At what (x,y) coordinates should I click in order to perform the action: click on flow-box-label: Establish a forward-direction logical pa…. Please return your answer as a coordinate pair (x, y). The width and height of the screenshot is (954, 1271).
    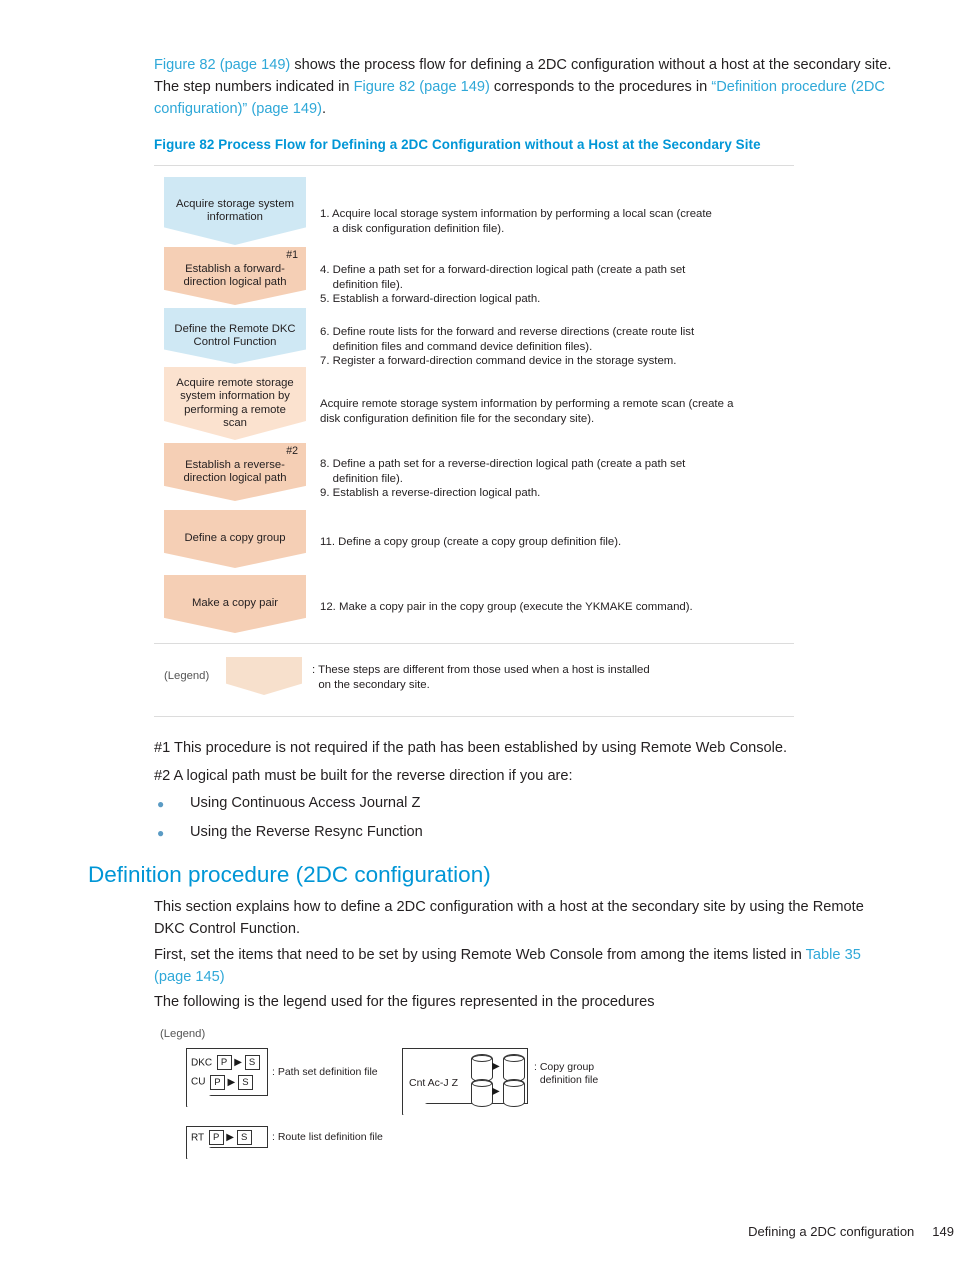
    Looking at the image, I should click on (235, 275).